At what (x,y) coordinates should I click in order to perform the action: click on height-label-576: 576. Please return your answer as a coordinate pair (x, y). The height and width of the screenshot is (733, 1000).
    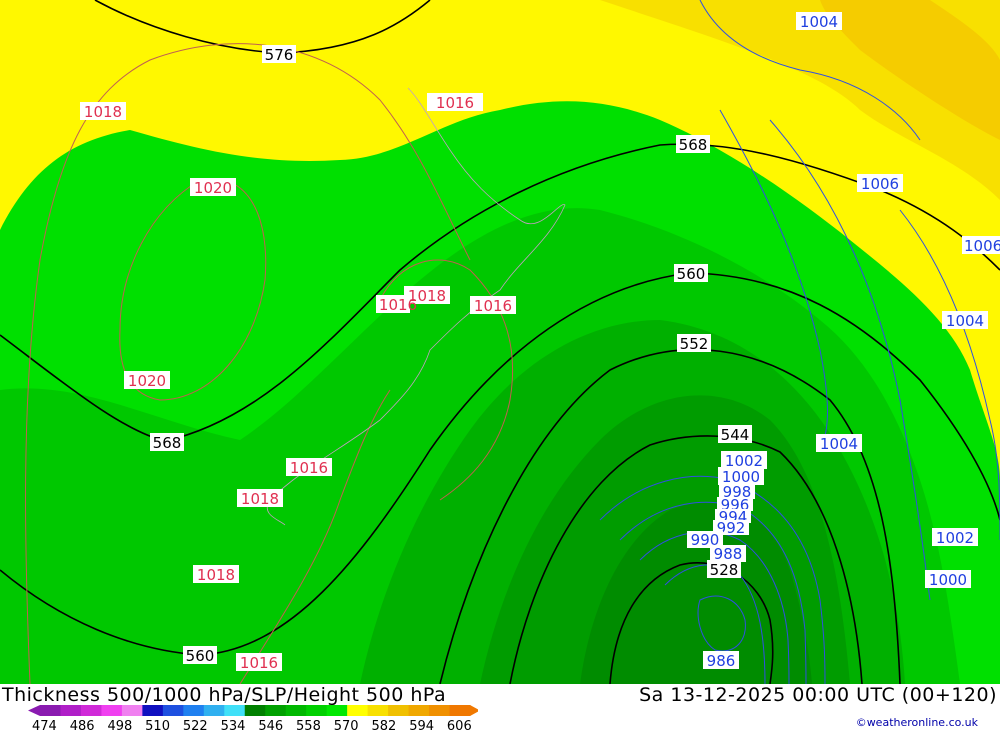
    Looking at the image, I should click on (279, 54).